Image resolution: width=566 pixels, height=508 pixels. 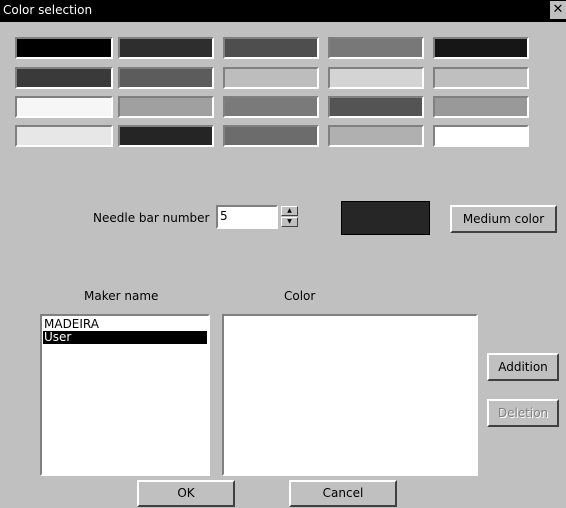 I want to click on needle-bar-label: Needle bar number, so click(x=151, y=218).